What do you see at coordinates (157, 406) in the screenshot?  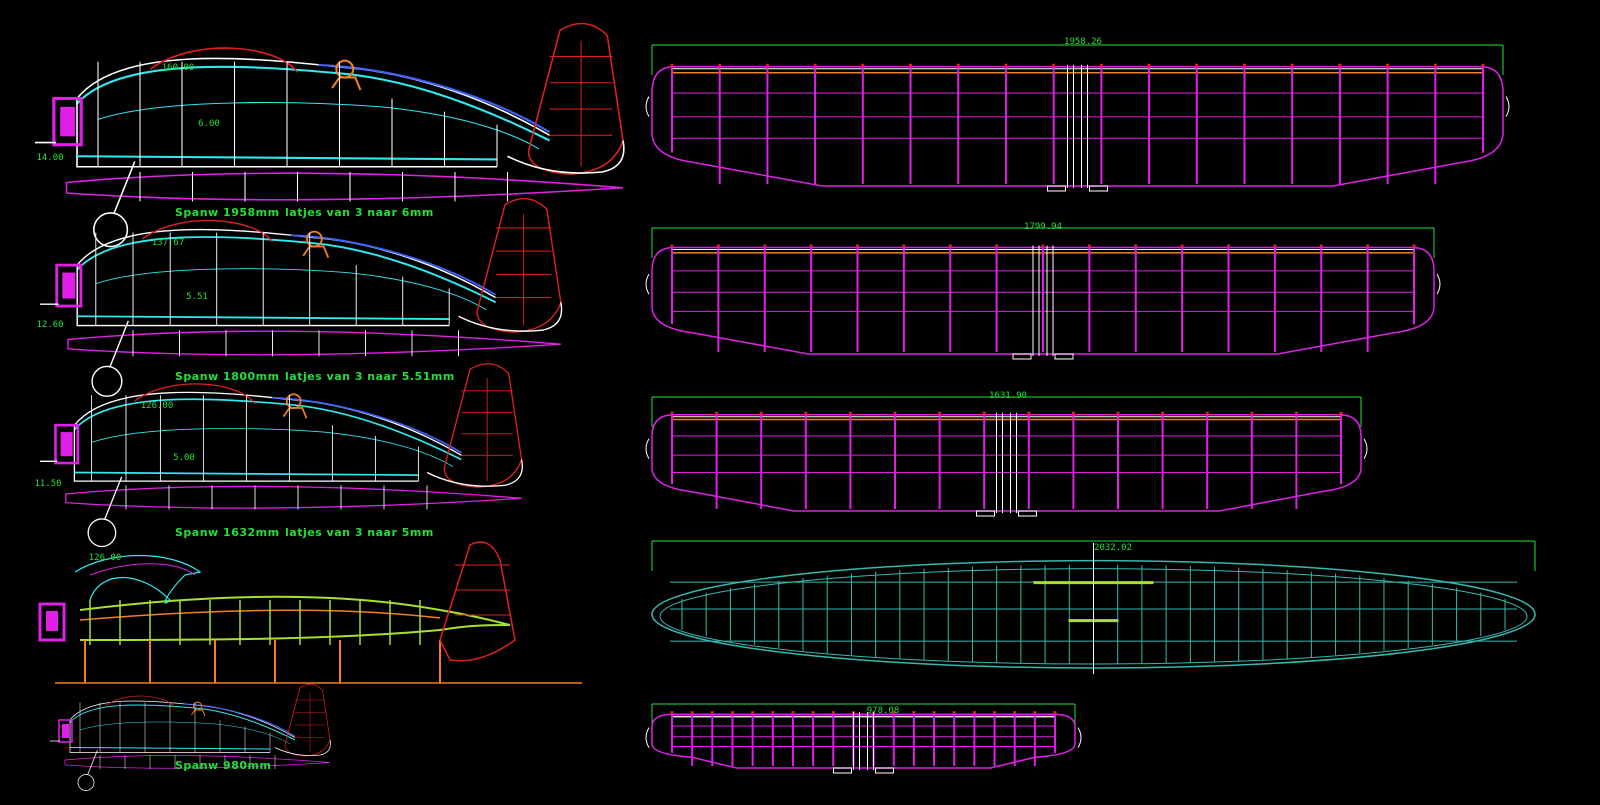 I see `fuselage-3-top-dimension: 126.00` at bounding box center [157, 406].